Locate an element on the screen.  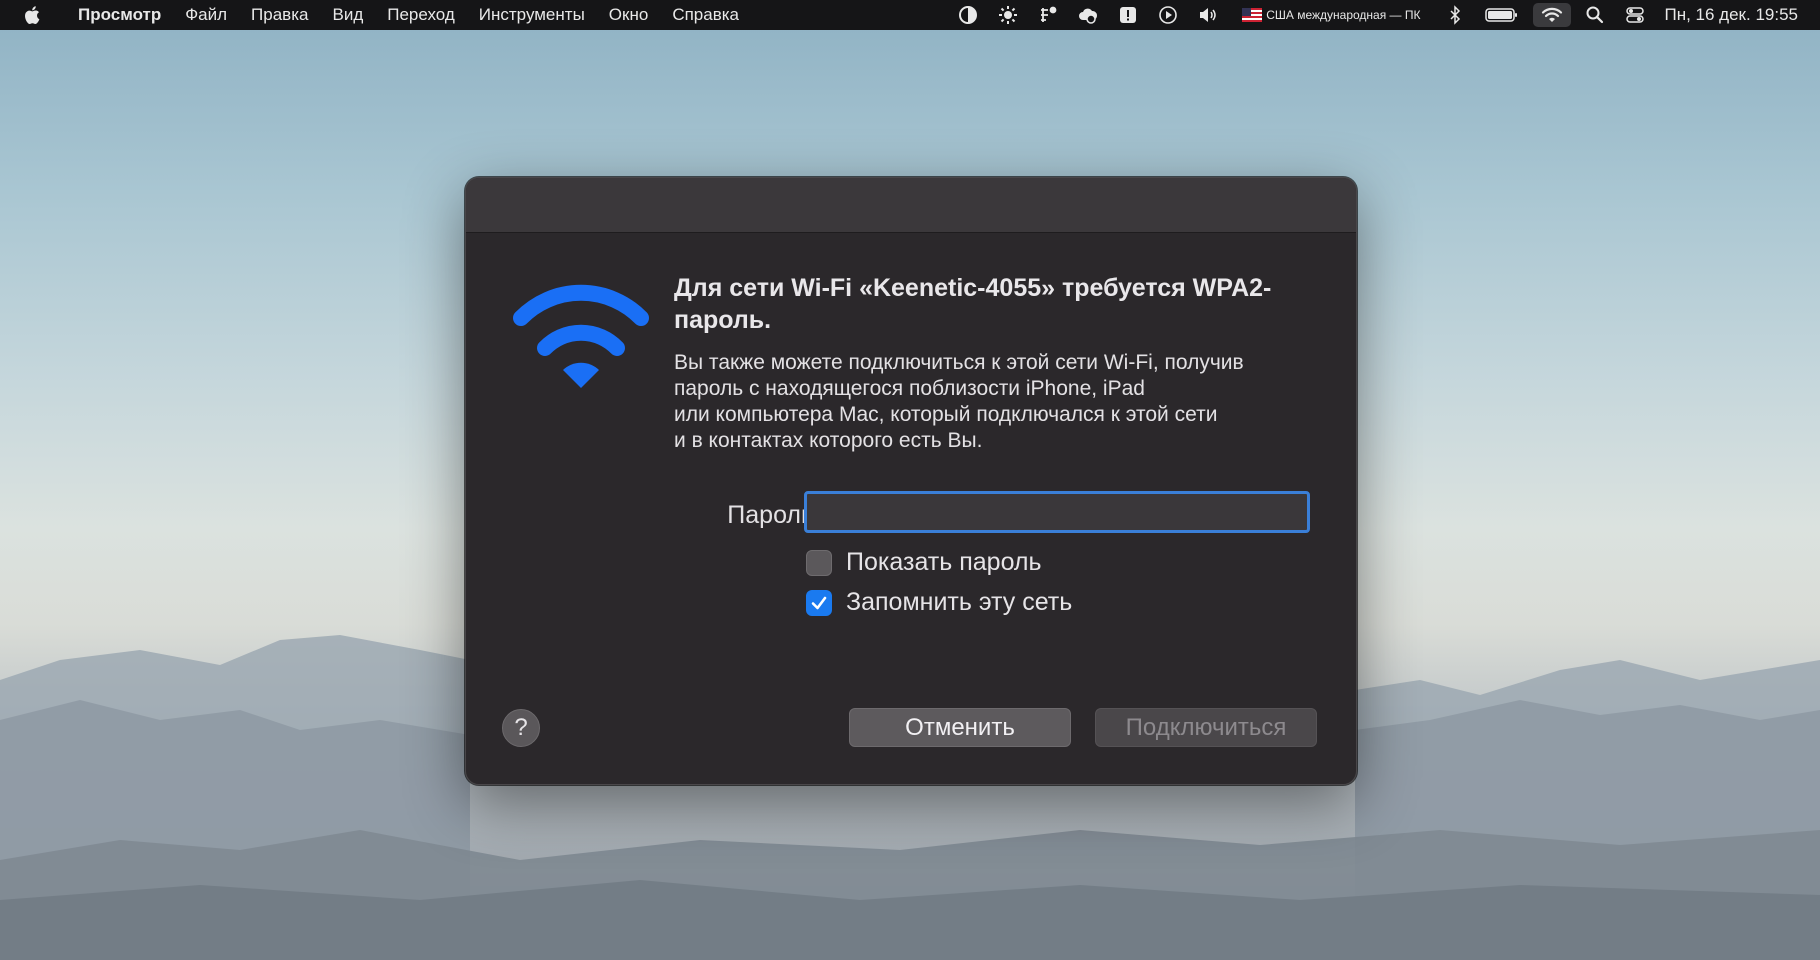
menu-edit: Правка is located at coordinates (279, 15).